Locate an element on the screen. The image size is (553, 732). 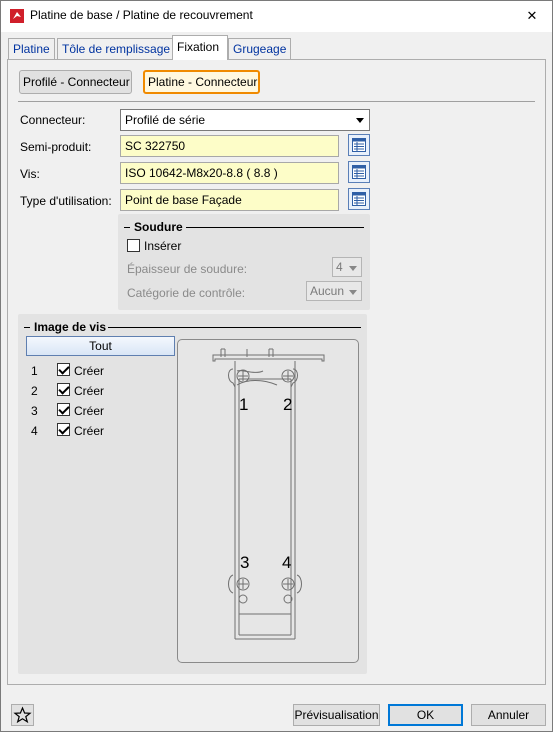
inserer-checkbox is located at coordinates (133, 245).